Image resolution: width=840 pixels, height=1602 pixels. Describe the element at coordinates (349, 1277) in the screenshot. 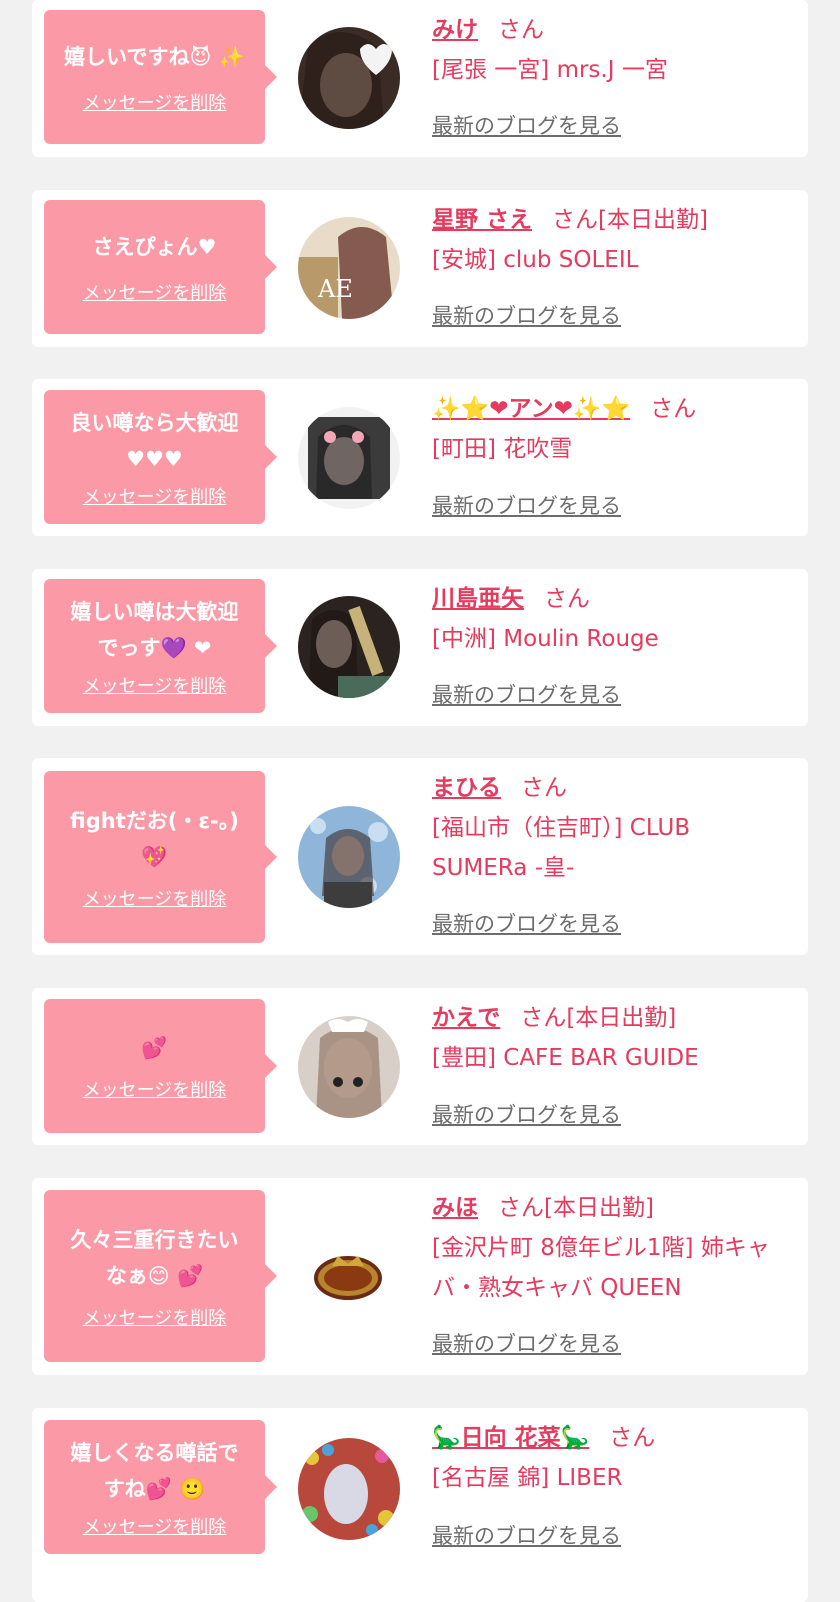

I see `shop-logo` at that location.